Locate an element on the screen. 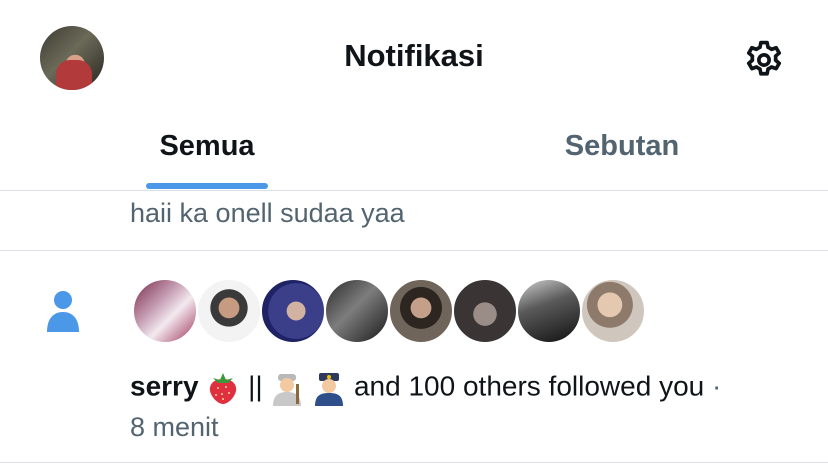  page-title: Notifikasi is located at coordinates (414, 55).